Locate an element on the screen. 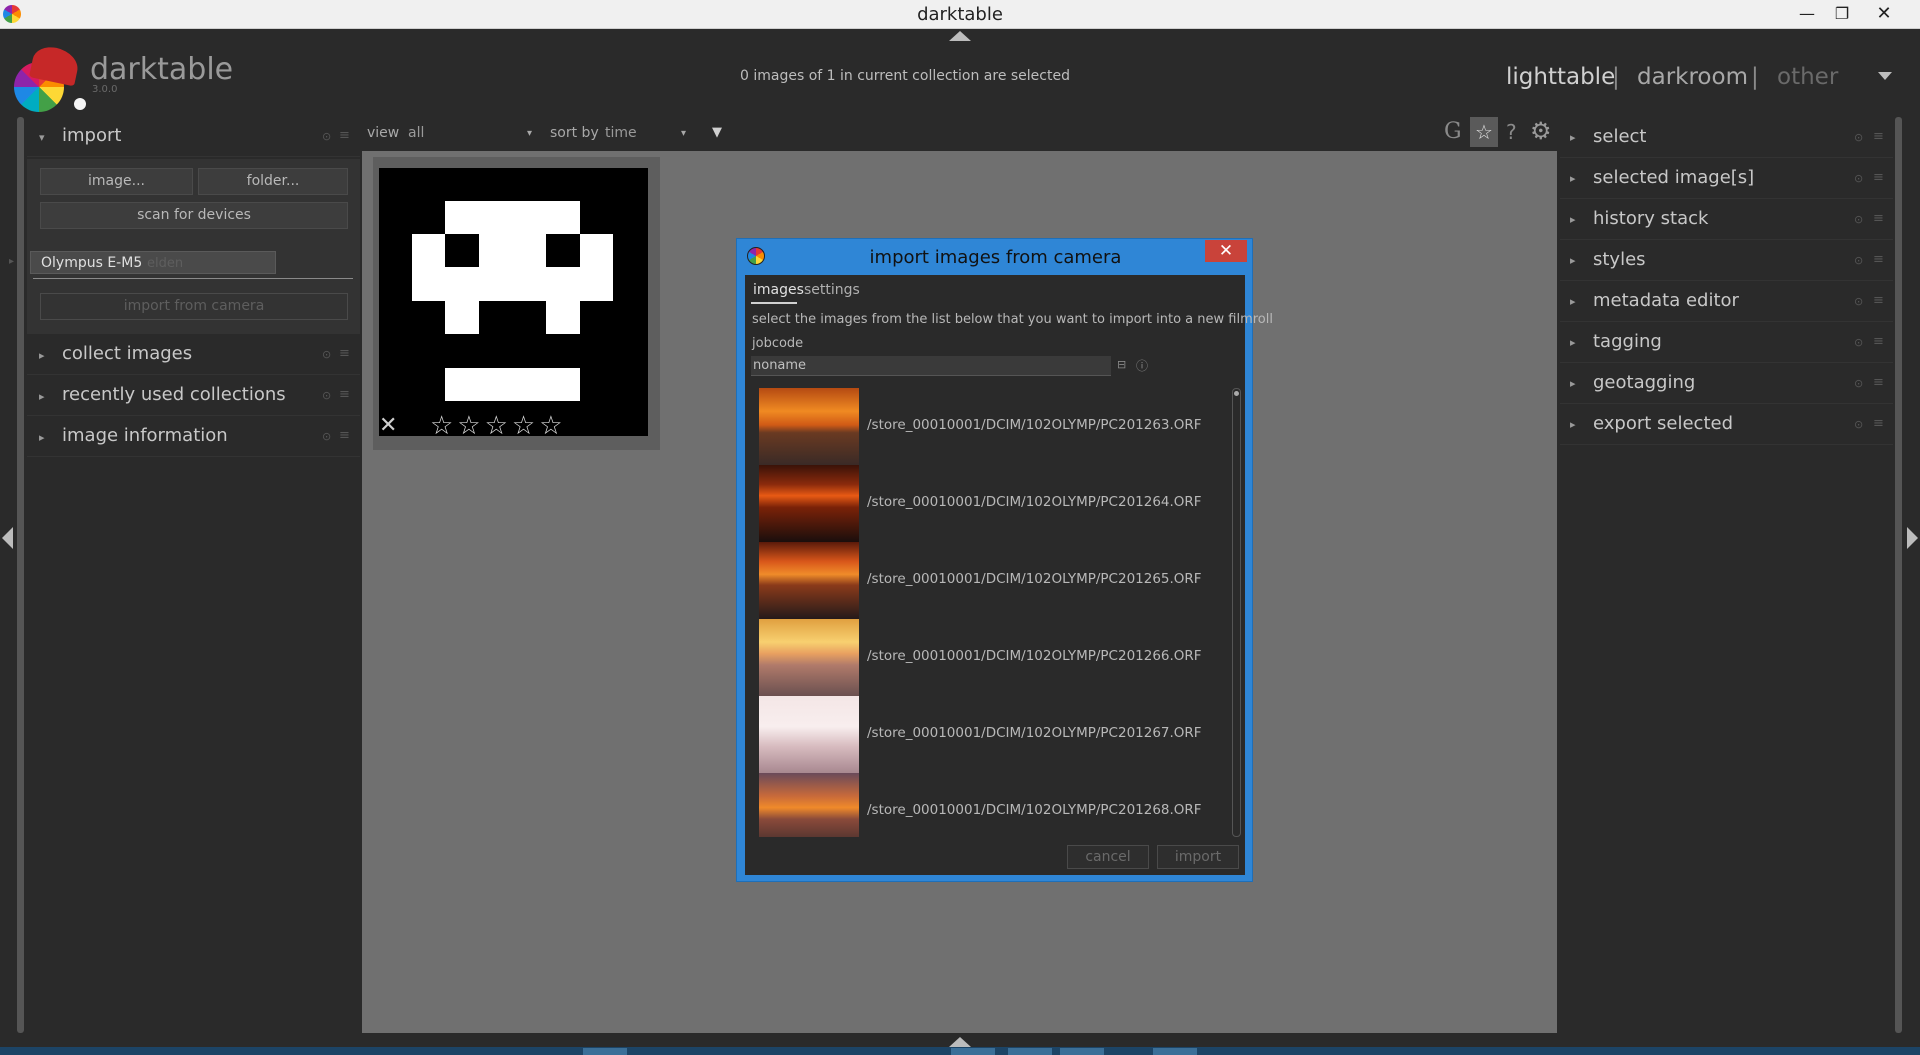 This screenshot has width=1920, height=1055. image-thumbnail is located at coordinates (809, 580).